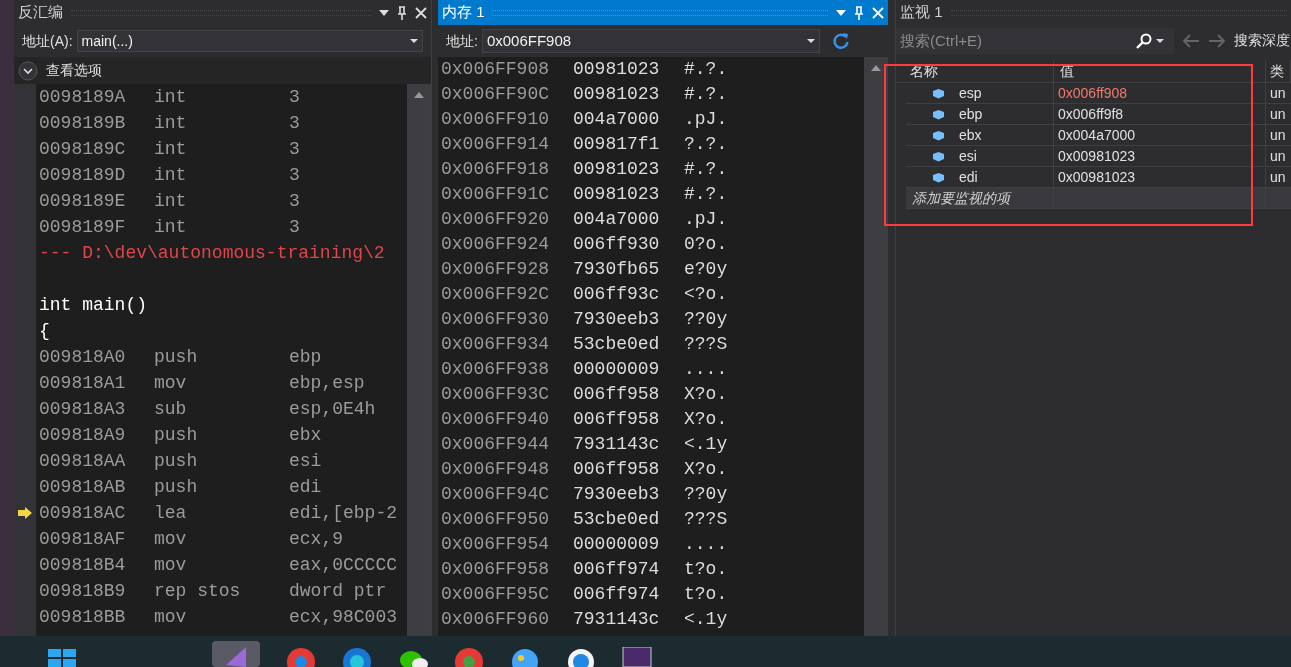  What do you see at coordinates (496, 394) in the screenshot?
I see `address-text: 0x006FF93C` at bounding box center [496, 394].